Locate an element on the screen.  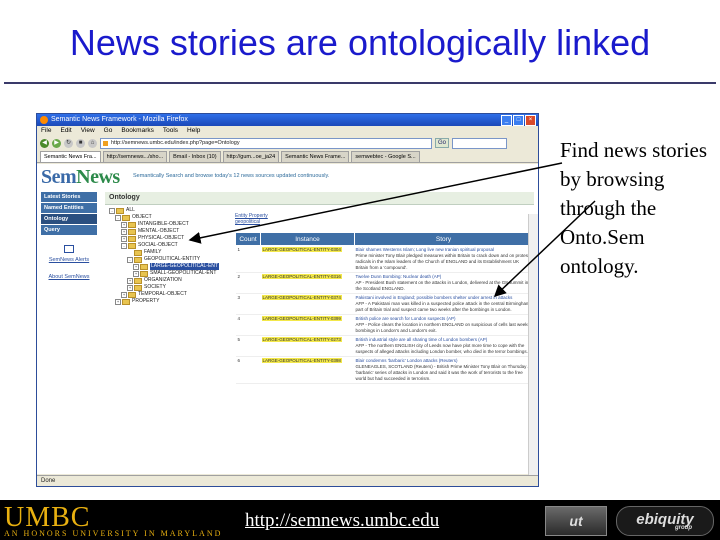
menu-file: File is located at coordinates (46, 131).